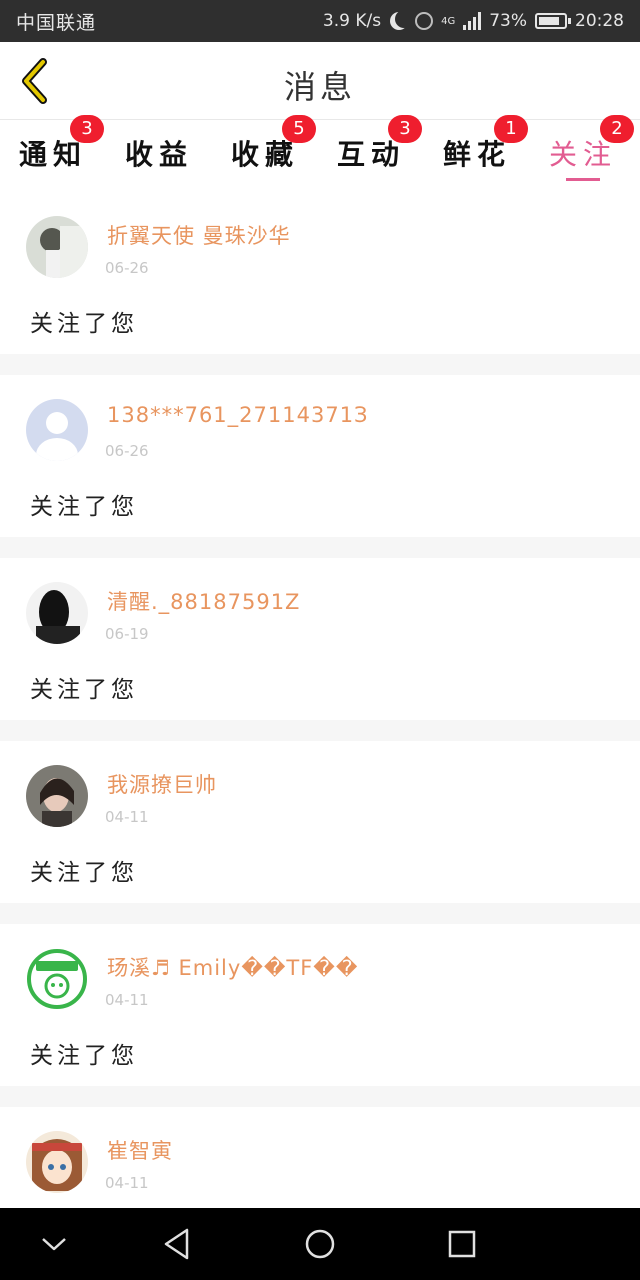  I want to click on follow-item: 138***761_27114371З 06-26 关注了您, so click(320, 456).